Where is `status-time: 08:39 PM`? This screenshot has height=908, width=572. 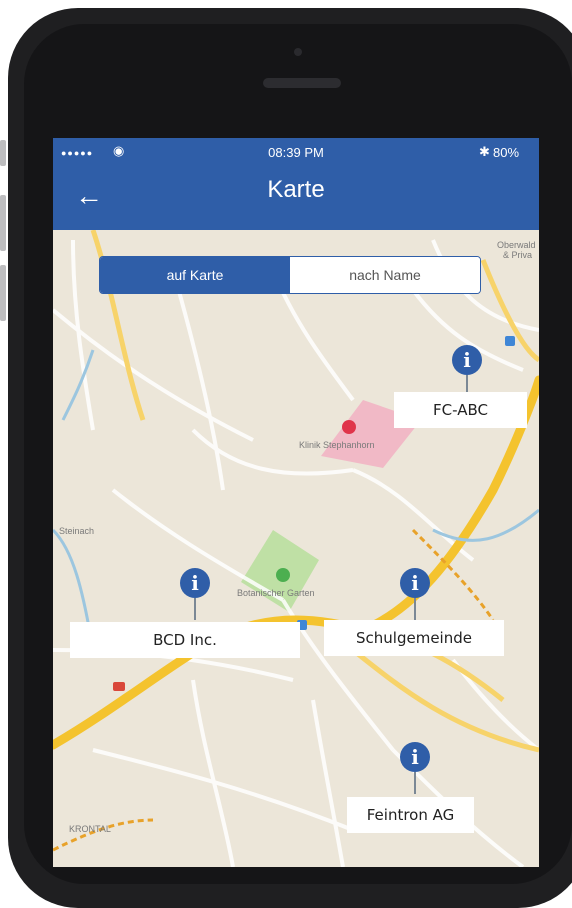 status-time: 08:39 PM is located at coordinates (296, 152).